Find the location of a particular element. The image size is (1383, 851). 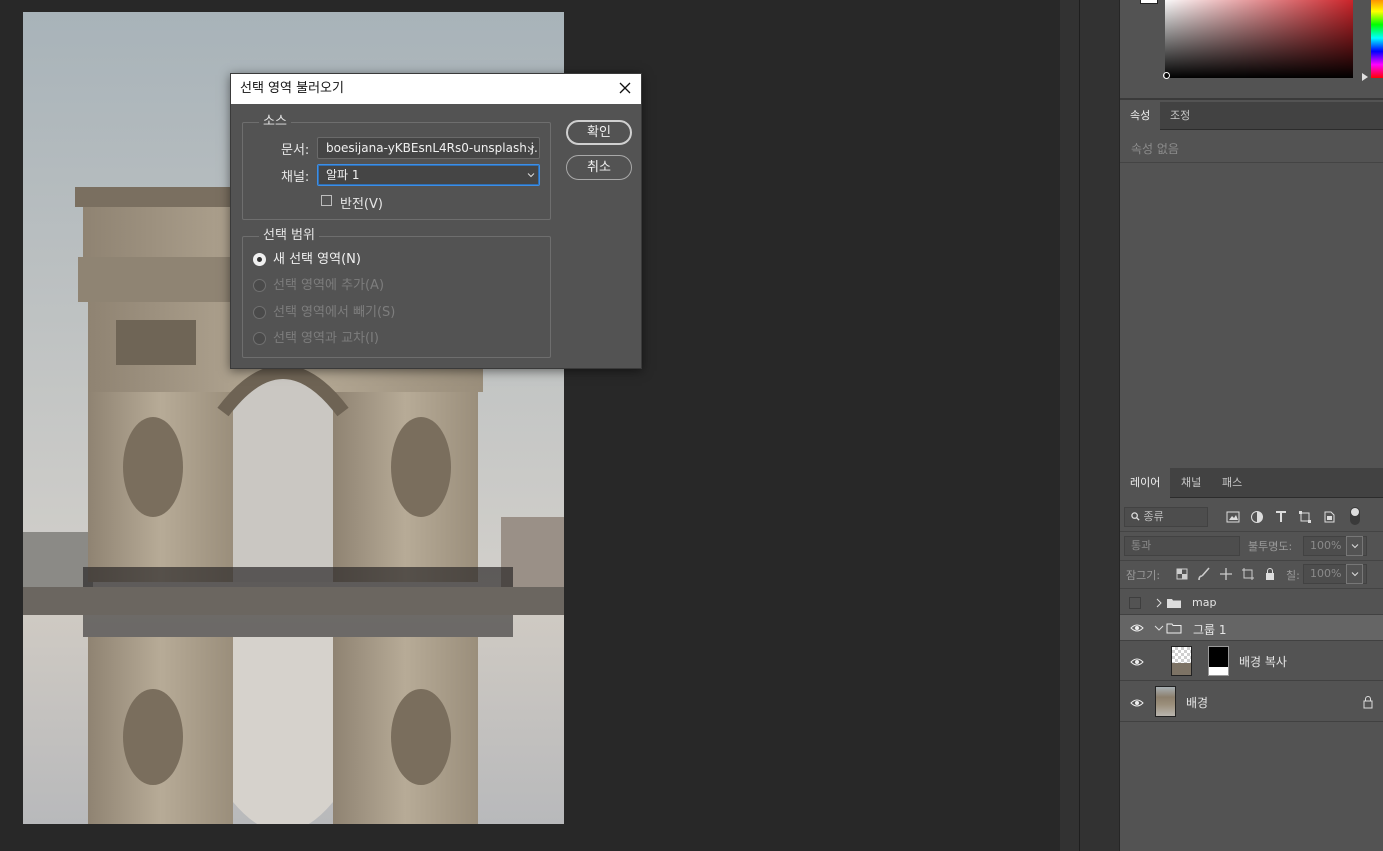

lock-label: 잠그기: is located at coordinates (1143, 575).